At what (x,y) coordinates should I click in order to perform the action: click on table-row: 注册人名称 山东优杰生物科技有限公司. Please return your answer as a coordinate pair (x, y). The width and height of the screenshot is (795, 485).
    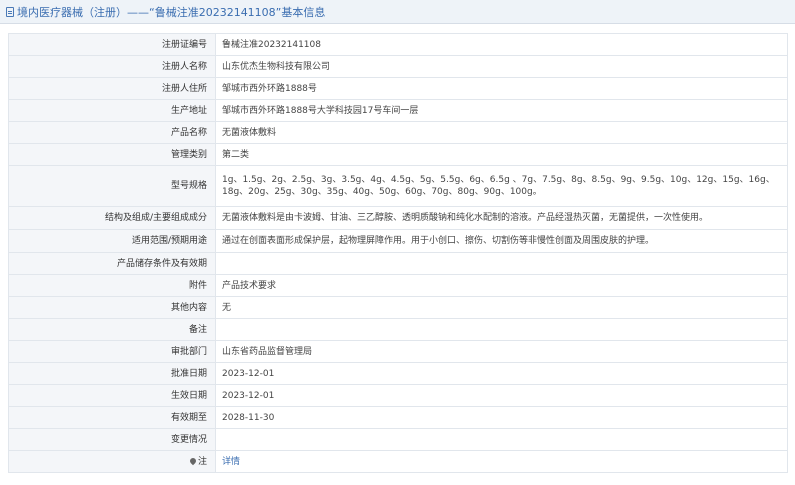
    Looking at the image, I should click on (398, 66).